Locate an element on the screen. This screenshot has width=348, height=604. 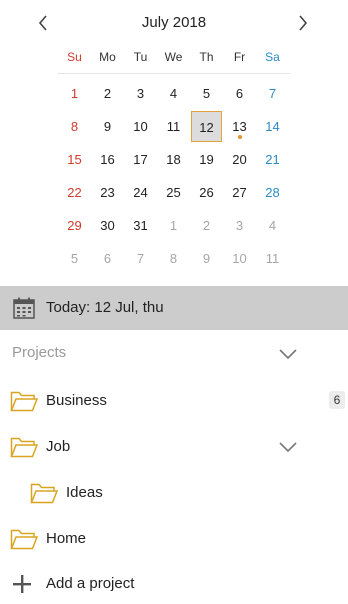
calendar-icon is located at coordinates (24, 308).